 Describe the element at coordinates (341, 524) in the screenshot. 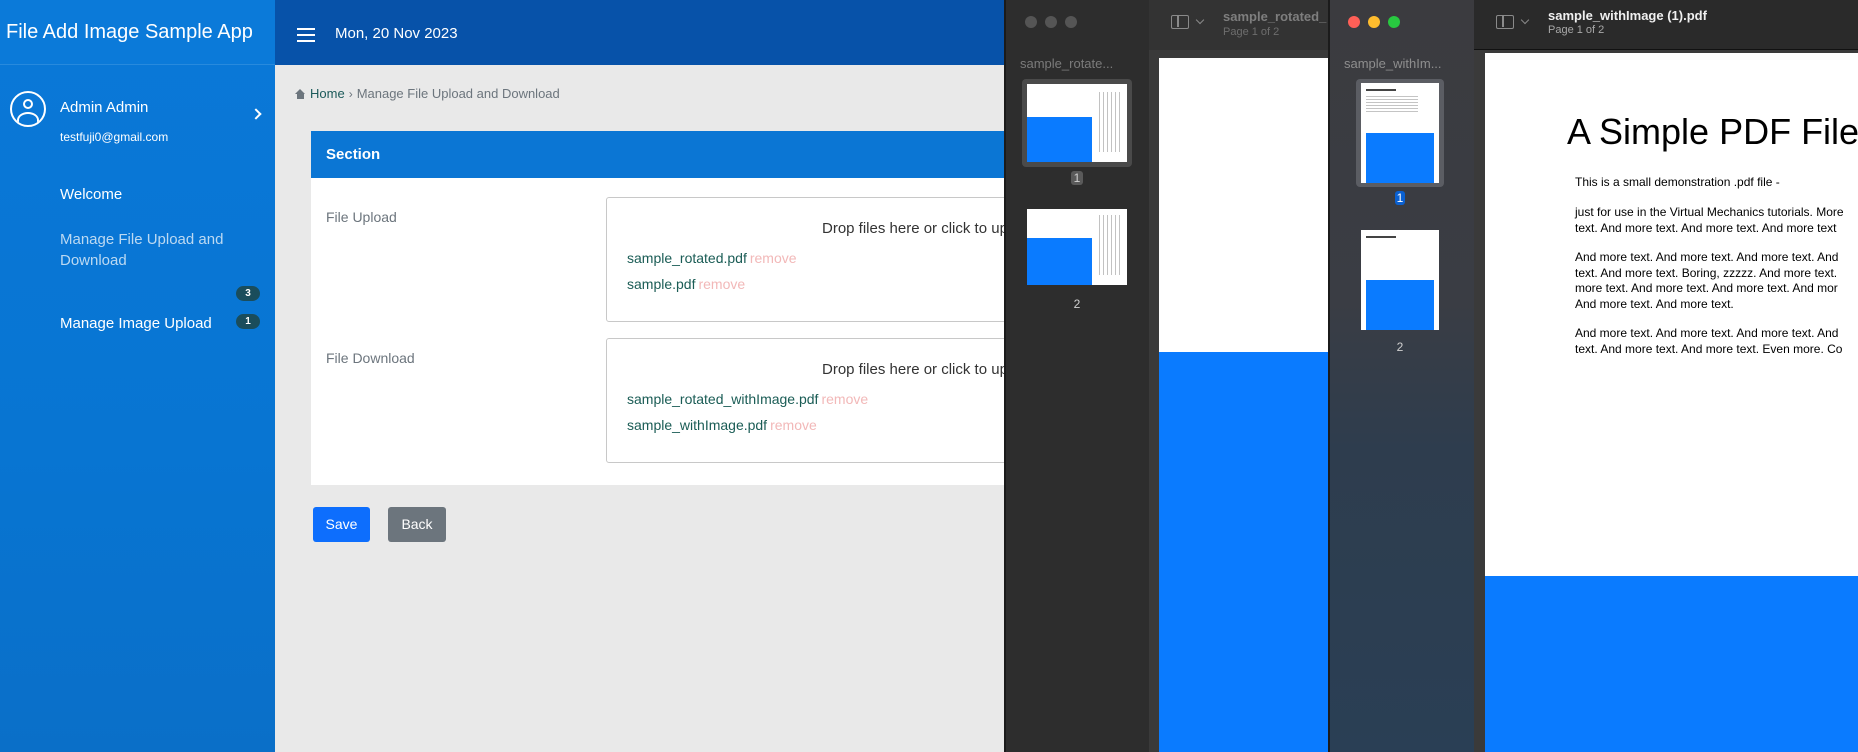

I see `save-button: Save` at that location.